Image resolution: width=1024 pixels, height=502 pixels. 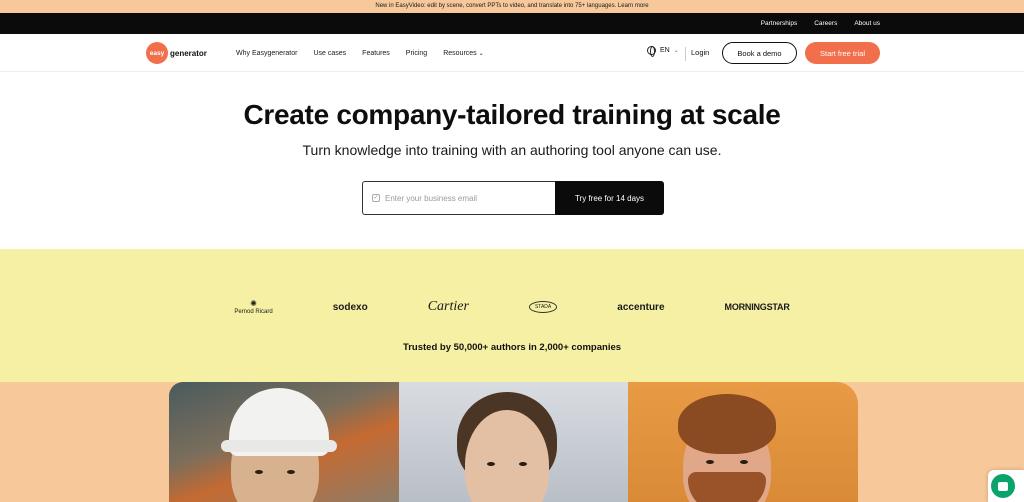 I want to click on email-placeholder: Enter your business email, so click(x=431, y=198).